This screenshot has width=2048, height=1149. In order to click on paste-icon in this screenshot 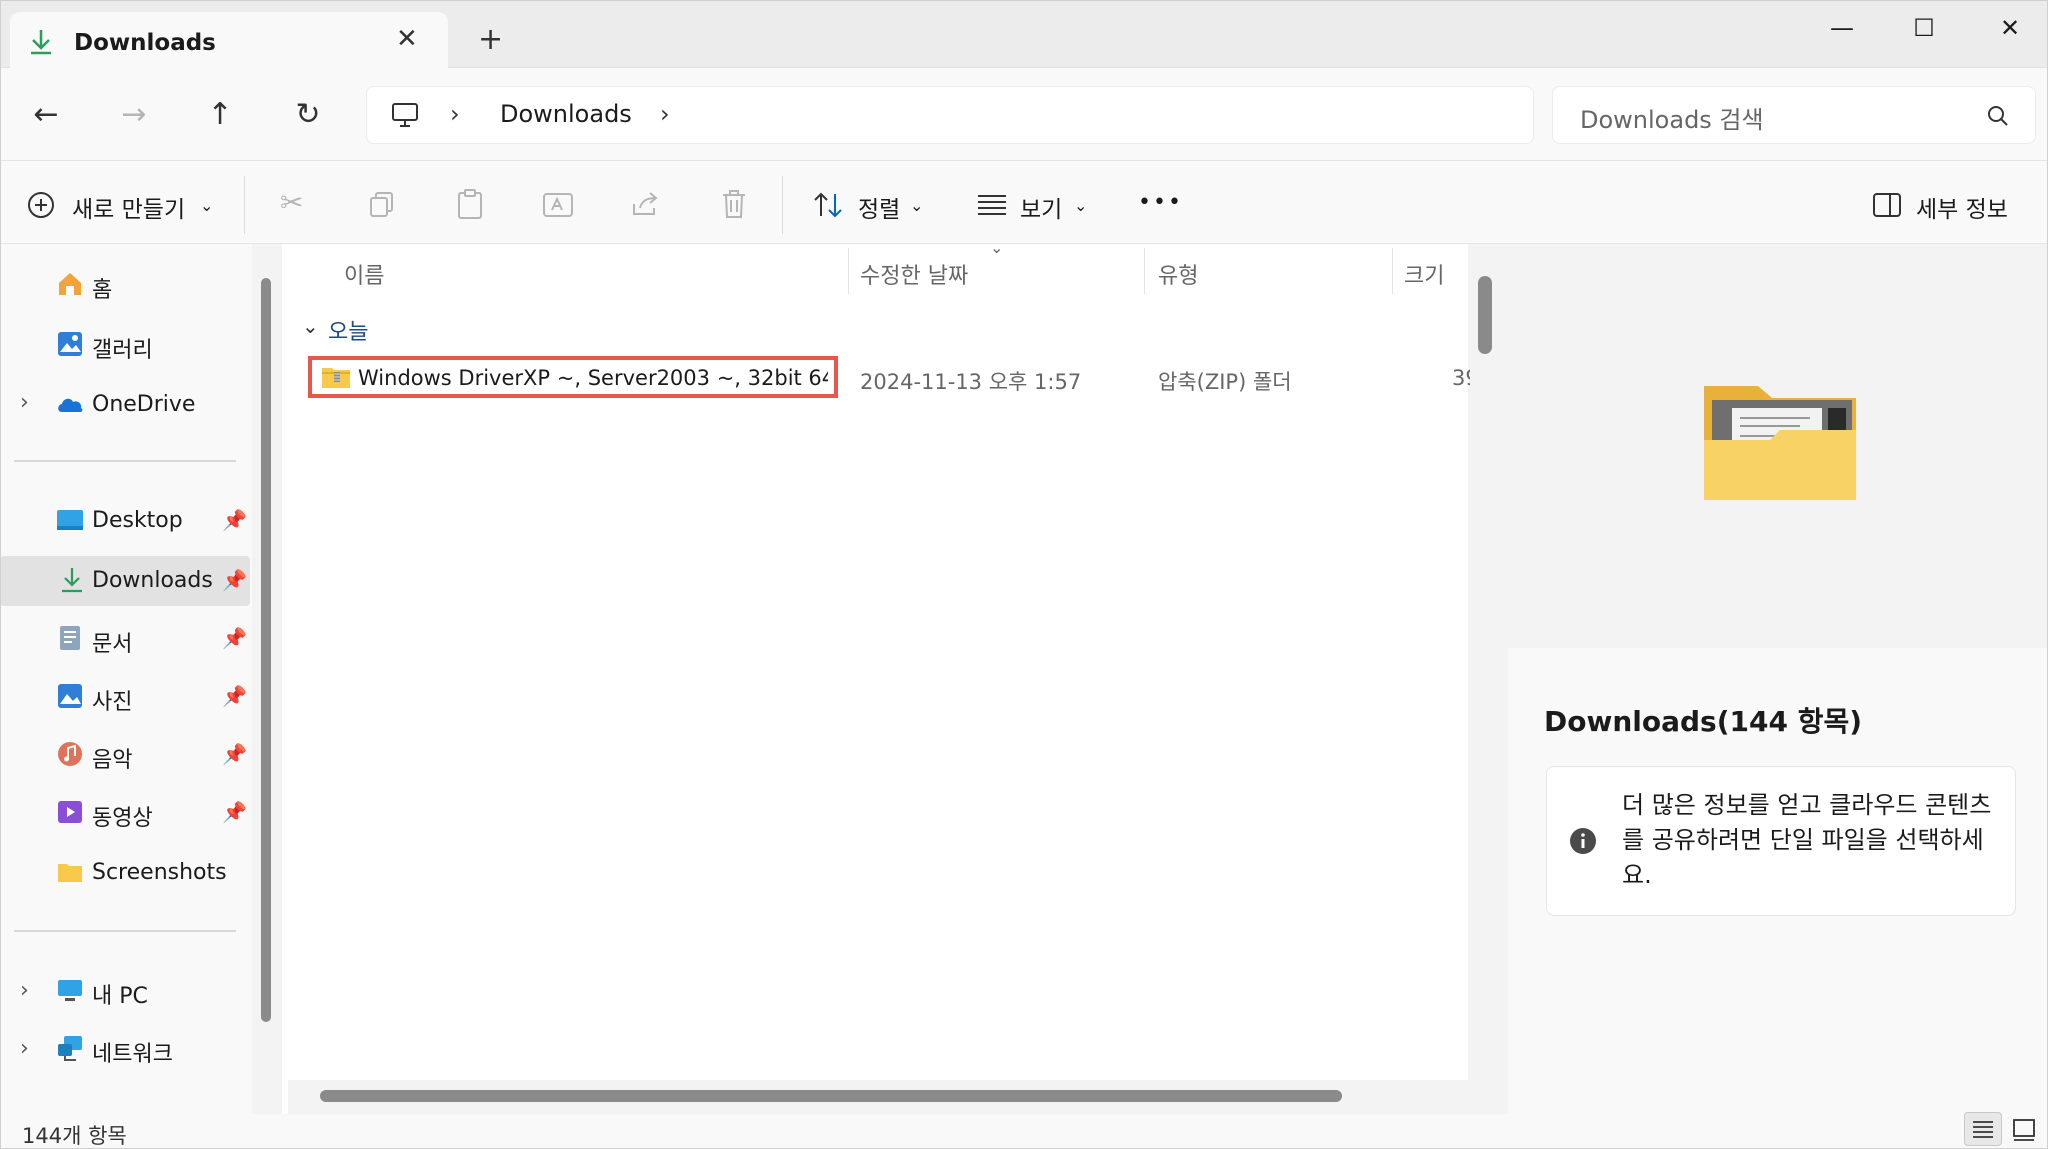, I will do `click(470, 204)`.